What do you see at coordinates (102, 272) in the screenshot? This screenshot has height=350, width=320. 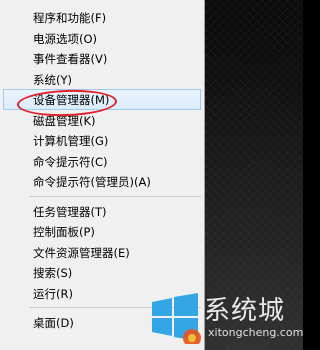 I see `menu-item-search: 搜索(S)` at bounding box center [102, 272].